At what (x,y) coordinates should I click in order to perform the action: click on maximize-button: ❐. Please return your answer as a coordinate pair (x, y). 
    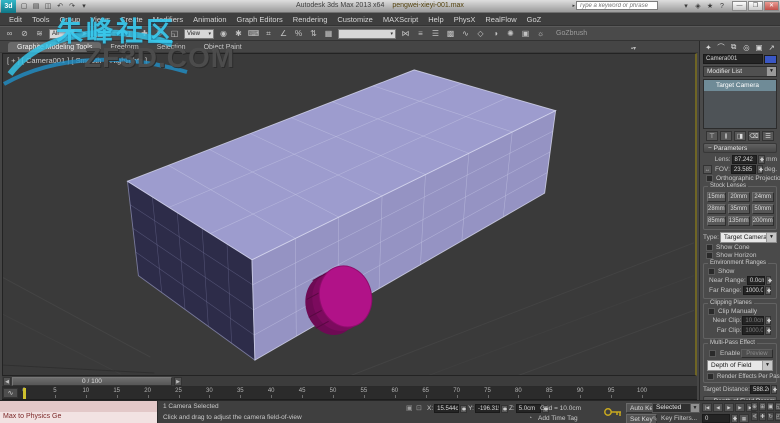
    Looking at the image, I should click on (755, 6).